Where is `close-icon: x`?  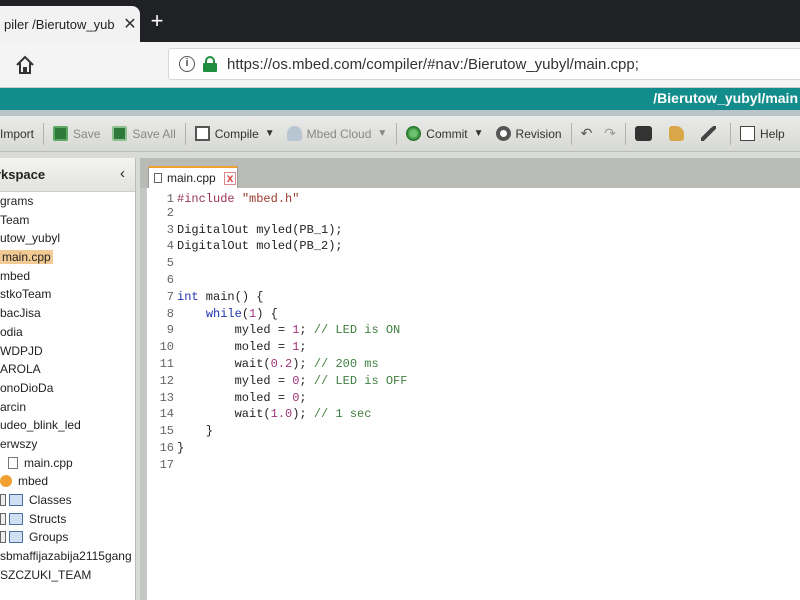 close-icon: x is located at coordinates (230, 178).